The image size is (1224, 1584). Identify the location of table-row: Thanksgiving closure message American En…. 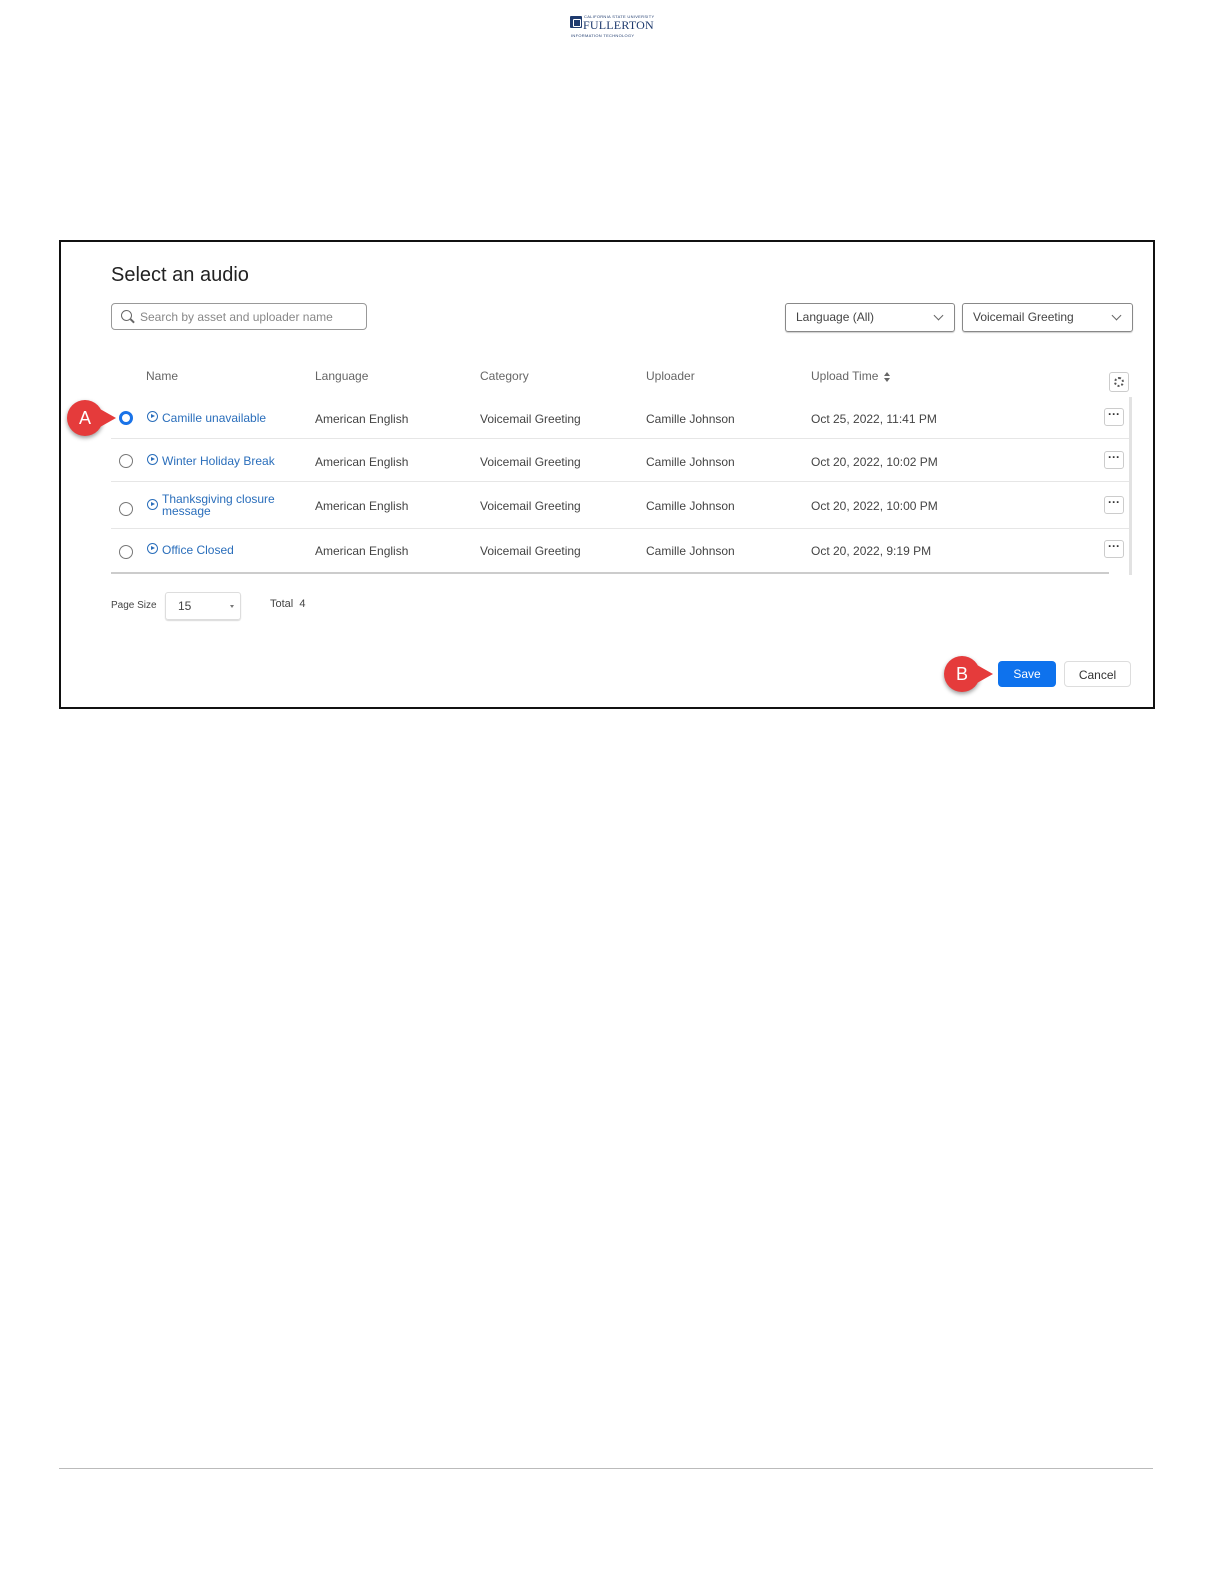
(621, 505).